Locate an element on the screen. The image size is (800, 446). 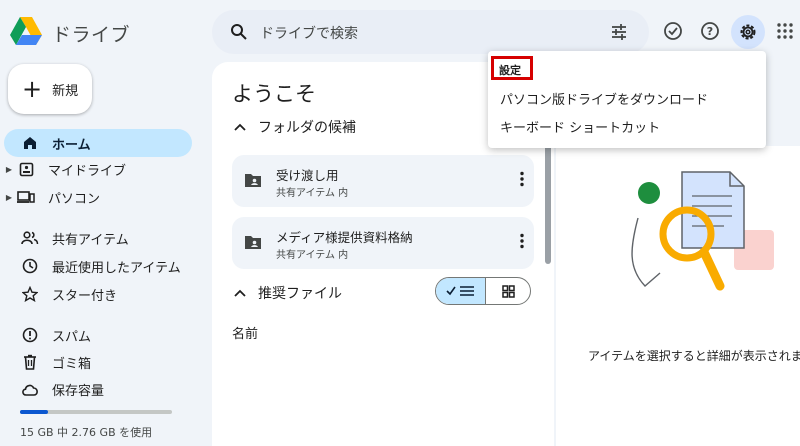
star-icon is located at coordinates (30, 294).